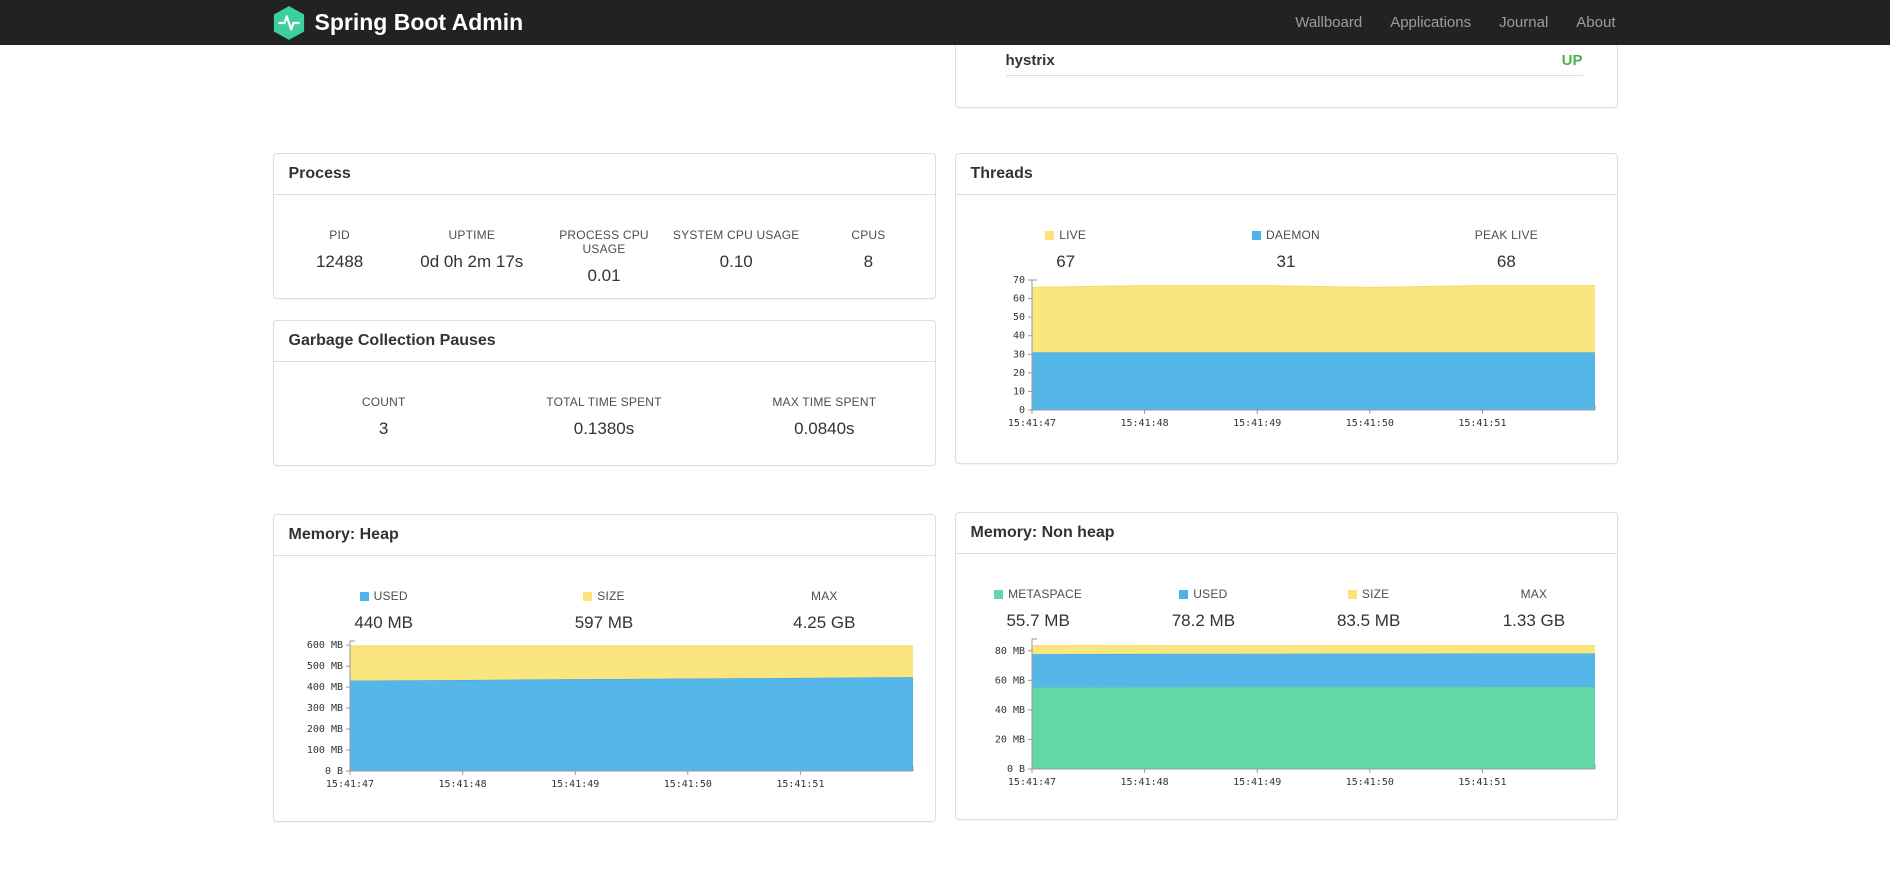 The image size is (1890, 892). Describe the element at coordinates (1073, 235) in the screenshot. I see `legend-label: LIVE` at that location.